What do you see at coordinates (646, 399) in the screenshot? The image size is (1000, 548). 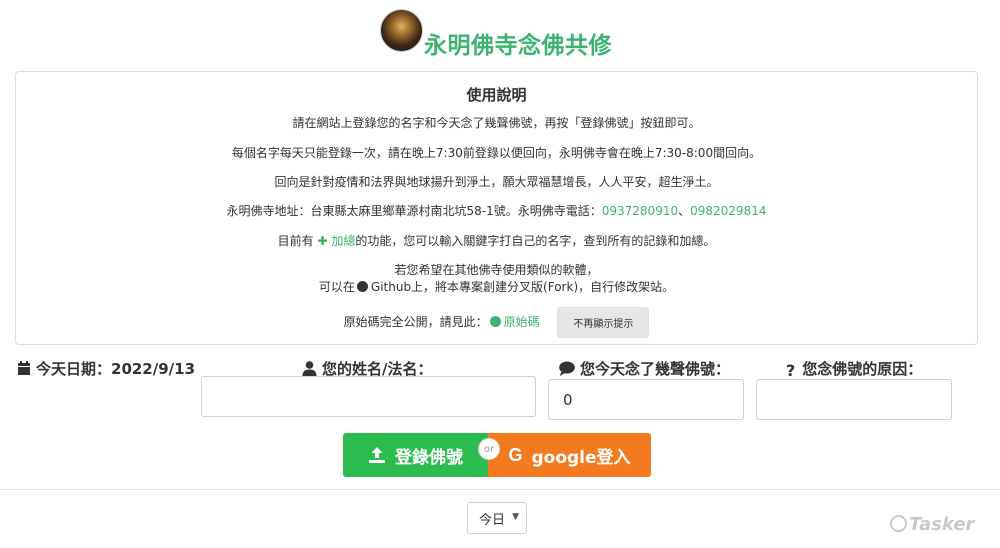 I see `count-input` at bounding box center [646, 399].